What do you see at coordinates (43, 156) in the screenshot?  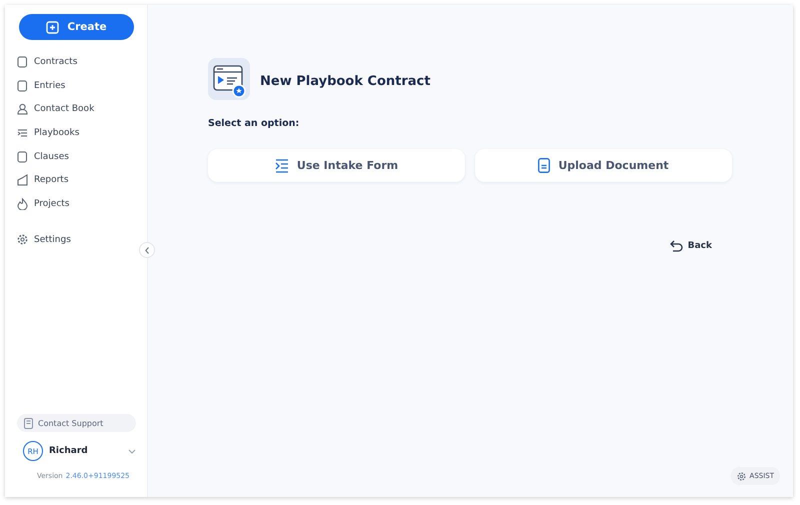 I see `sidebar-item: Clauses` at bounding box center [43, 156].